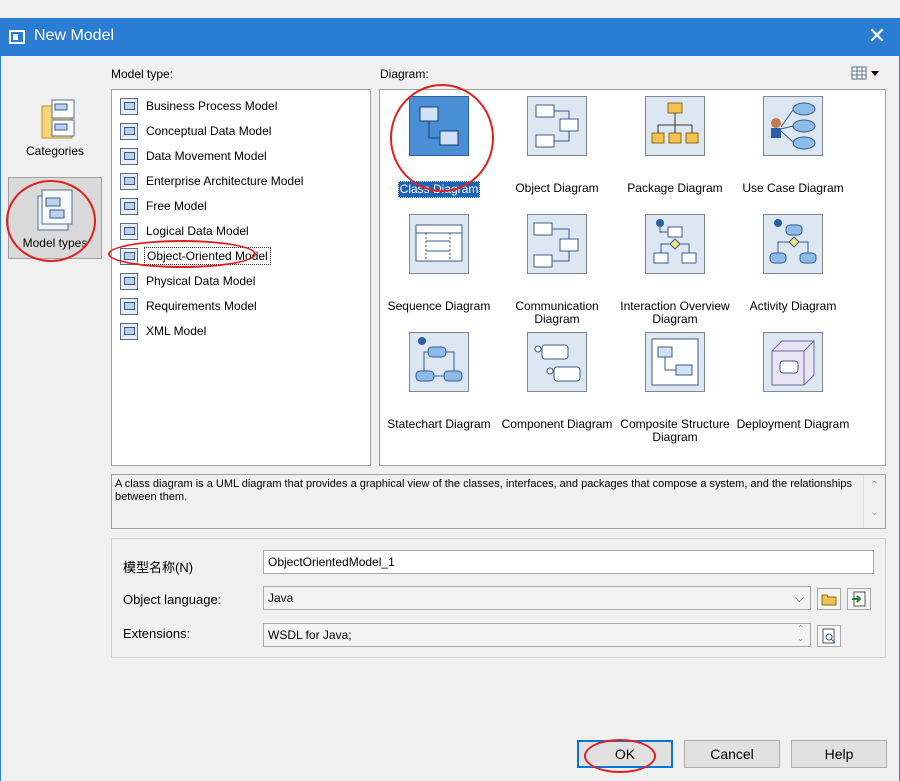 The width and height of the screenshot is (900, 781). Describe the element at coordinates (129, 131) in the screenshot. I see `conceptual-data-model-icon` at that location.